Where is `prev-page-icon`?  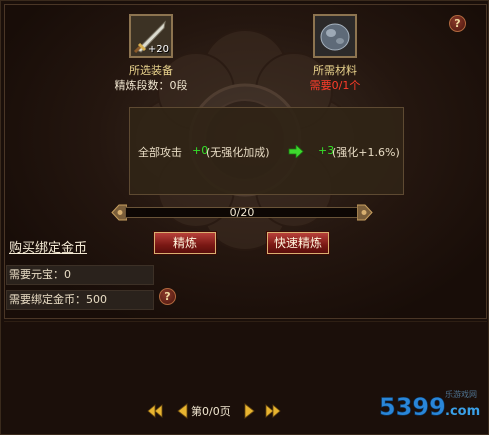 prev-page-icon is located at coordinates (182, 411).